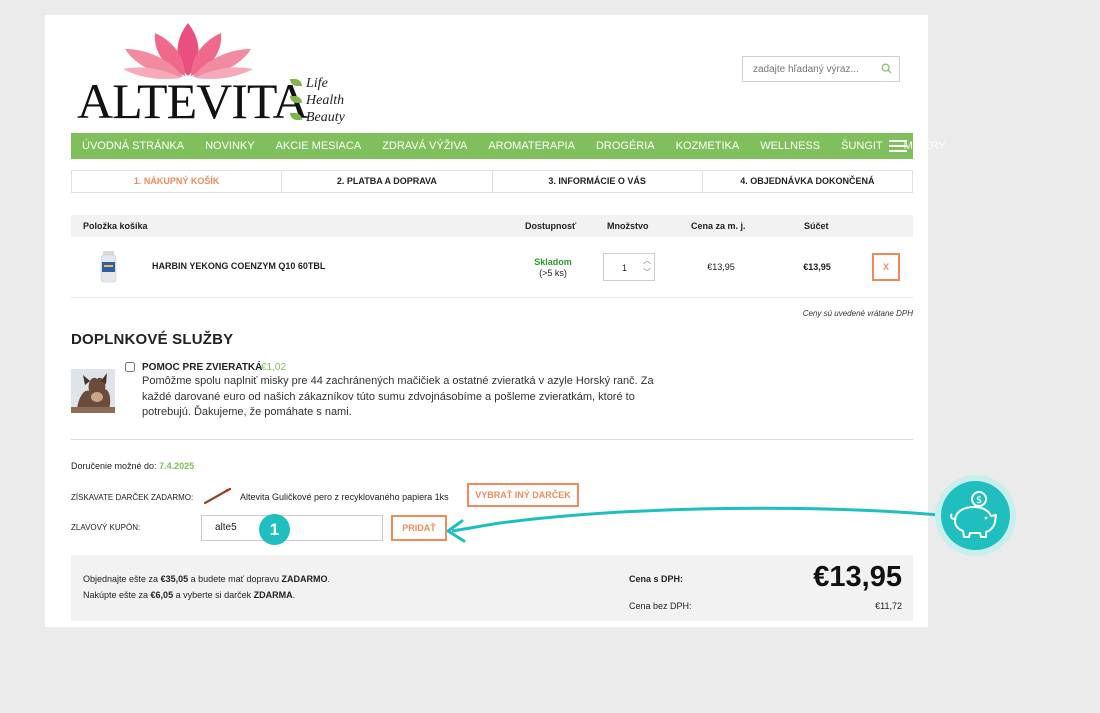 This screenshot has height=713, width=1100. I want to click on availability: Skladom (>5 ks), so click(553, 268).